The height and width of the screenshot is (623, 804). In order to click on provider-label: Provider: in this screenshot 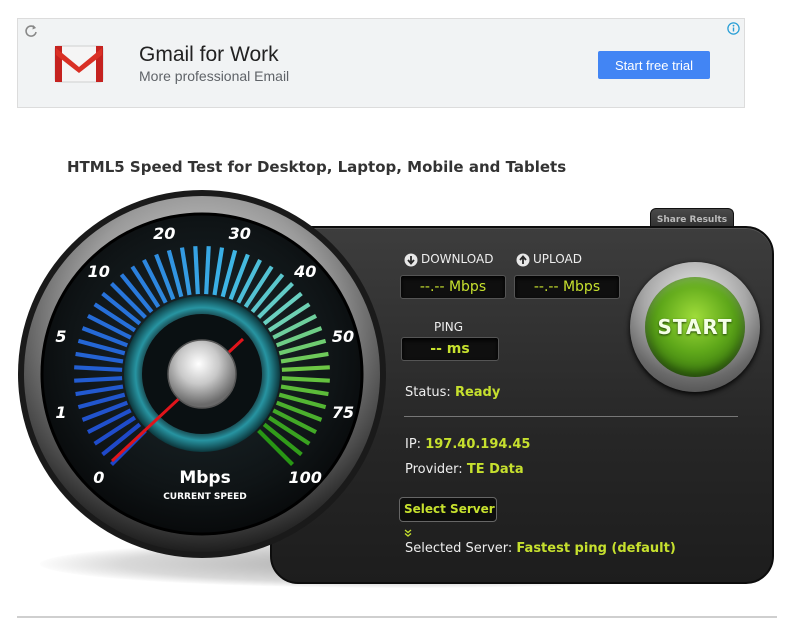, I will do `click(434, 469)`.